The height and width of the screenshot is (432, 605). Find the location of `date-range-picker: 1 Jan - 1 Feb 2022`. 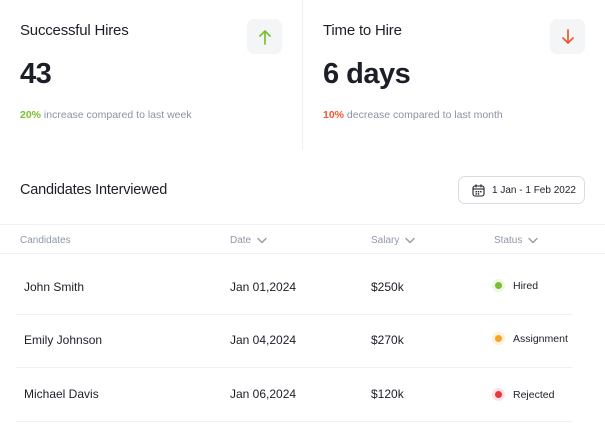

date-range-picker: 1 Jan - 1 Feb 2022 is located at coordinates (521, 190).